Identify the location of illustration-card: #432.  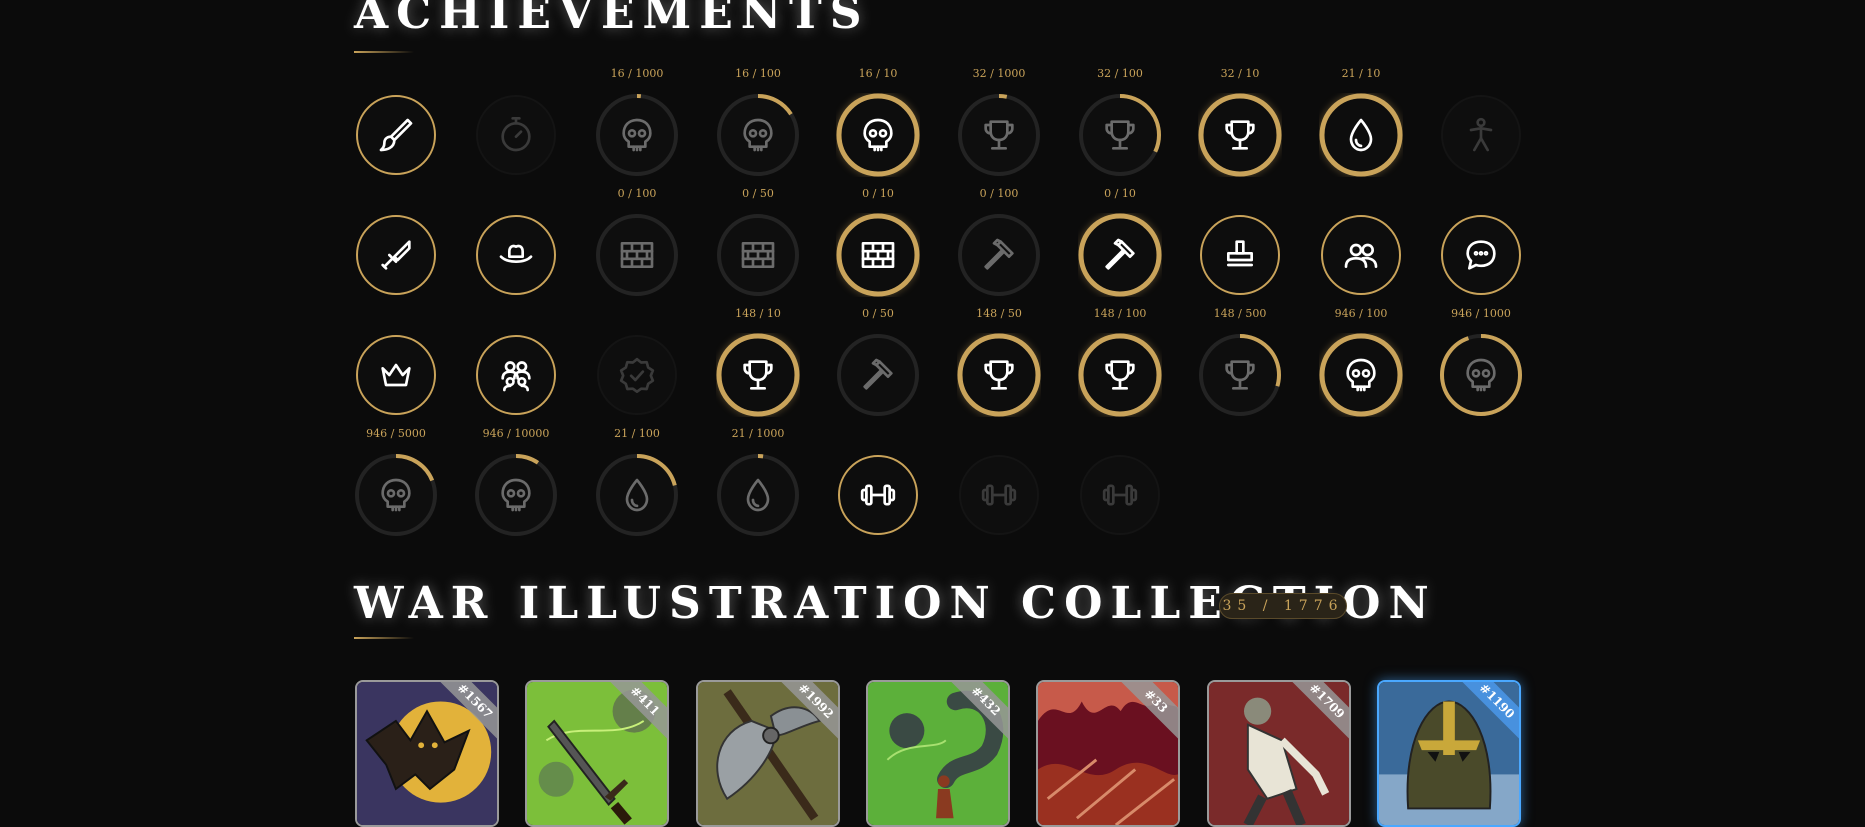
(938, 753).